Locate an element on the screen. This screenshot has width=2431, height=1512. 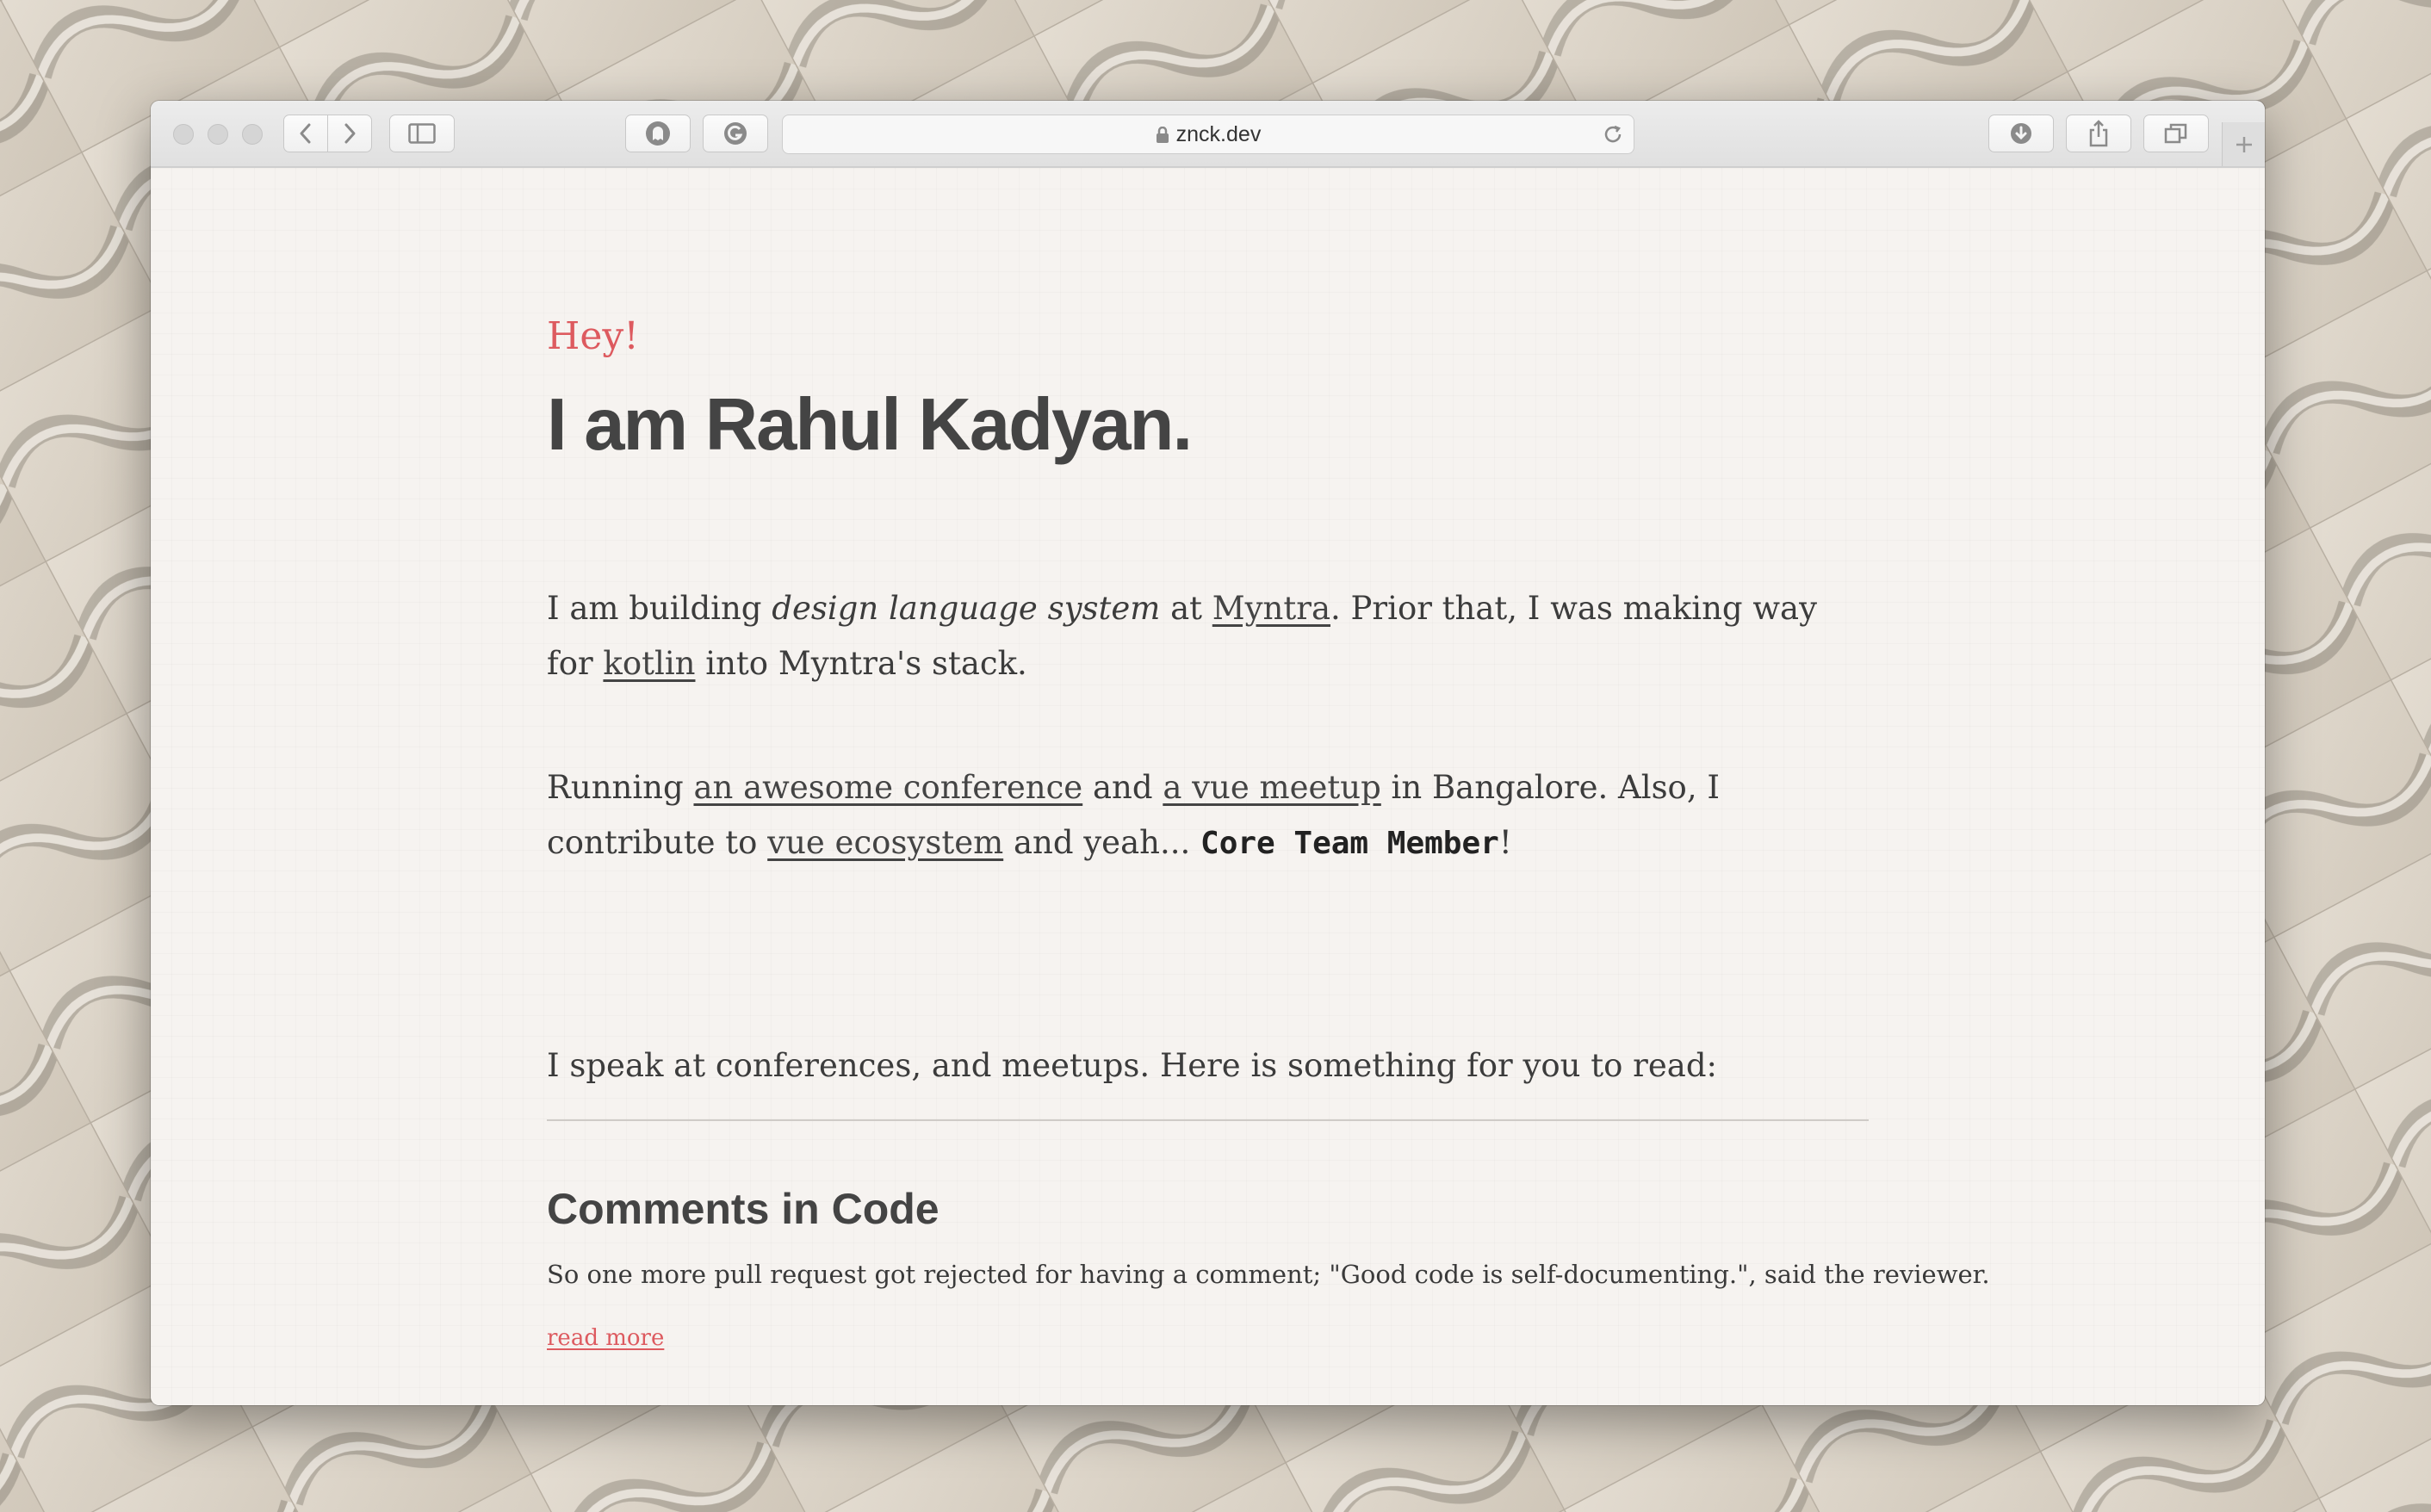
tabs-icon is located at coordinates (2175, 133).